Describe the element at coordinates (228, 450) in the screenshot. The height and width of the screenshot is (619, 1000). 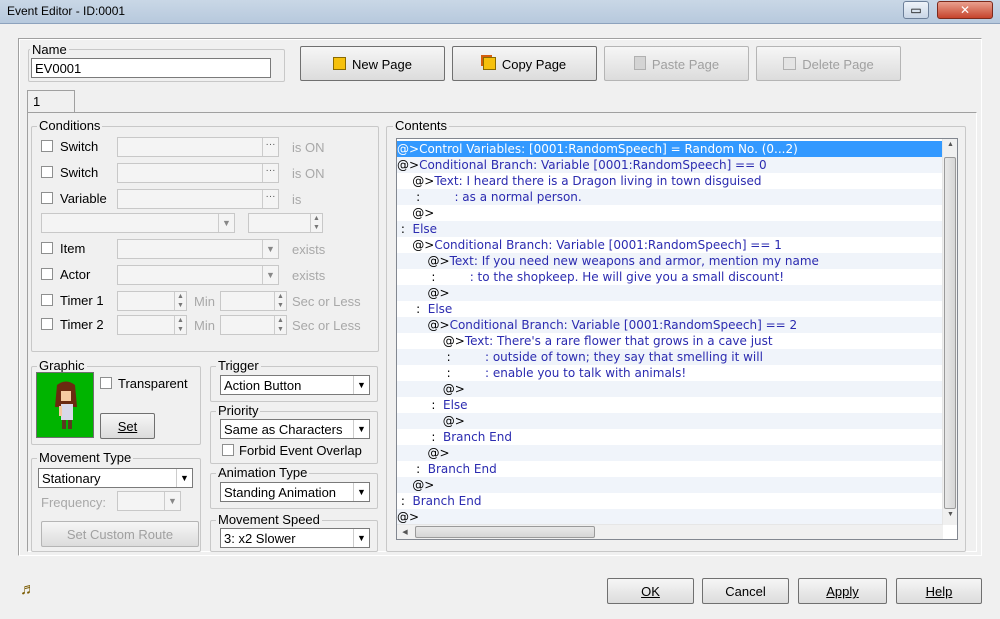
I see `forbid-overlap-checkbox` at that location.